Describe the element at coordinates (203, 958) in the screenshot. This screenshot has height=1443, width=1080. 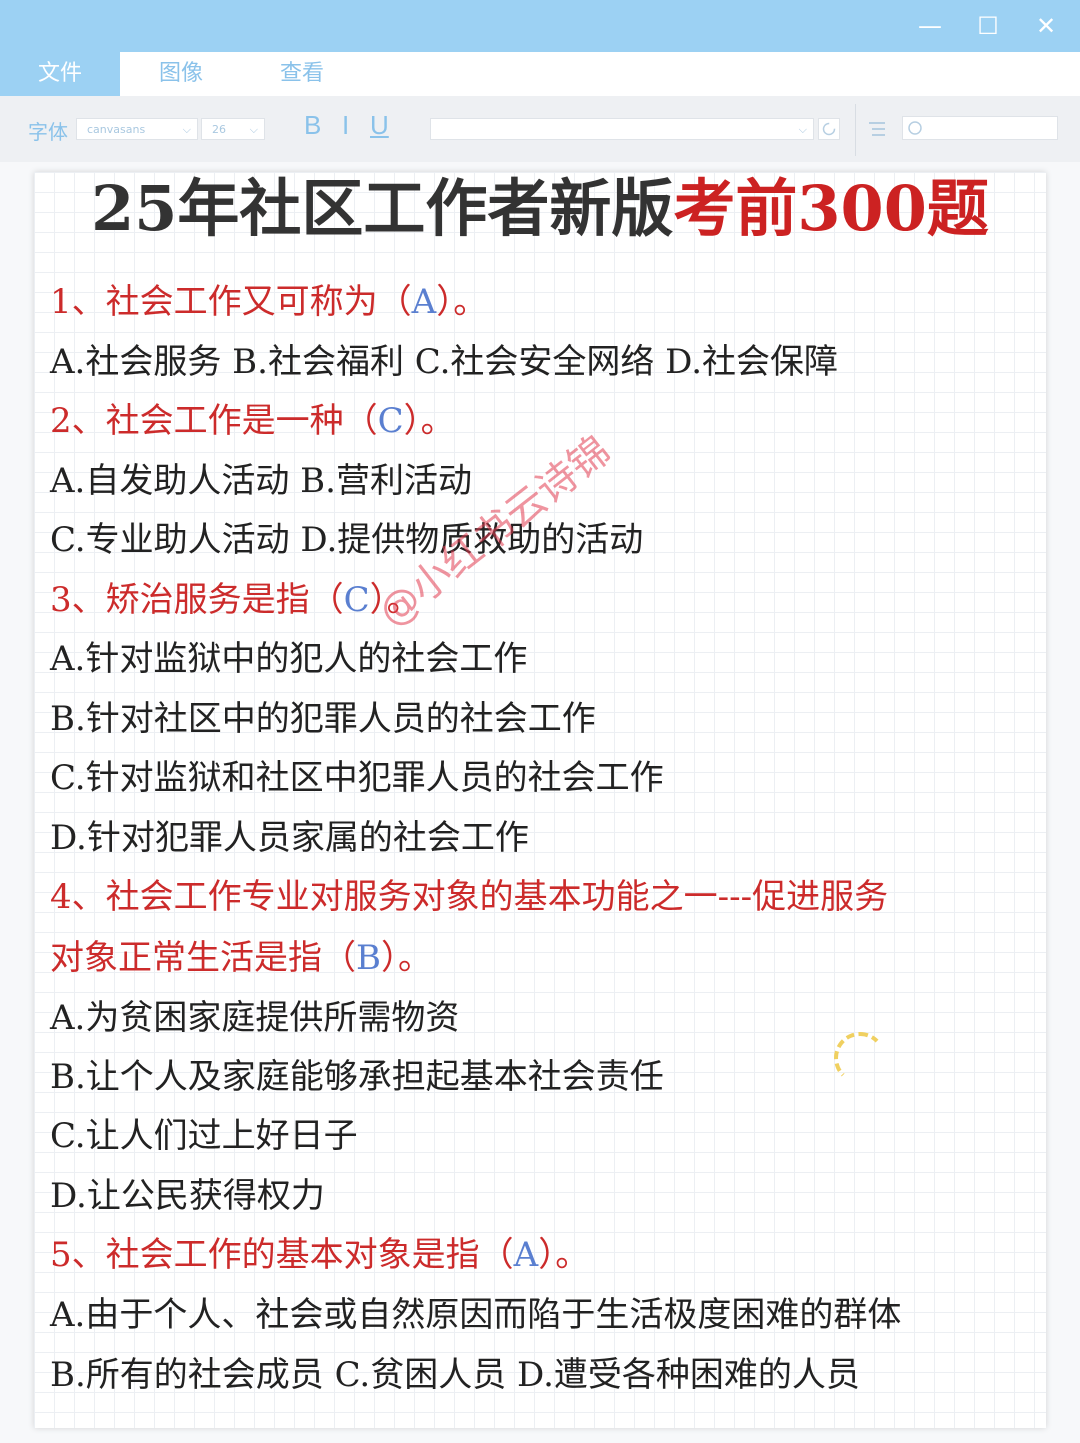
I see `question-text: 对象正常生活是指（` at that location.